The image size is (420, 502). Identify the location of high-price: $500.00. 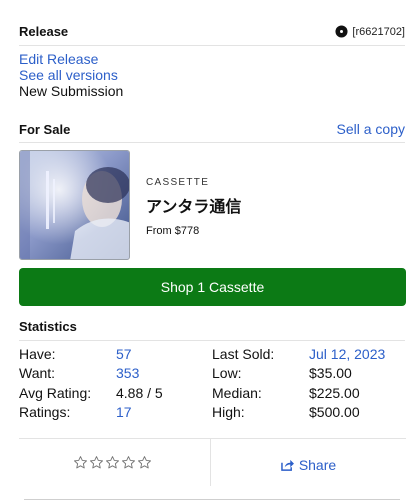
(334, 412).